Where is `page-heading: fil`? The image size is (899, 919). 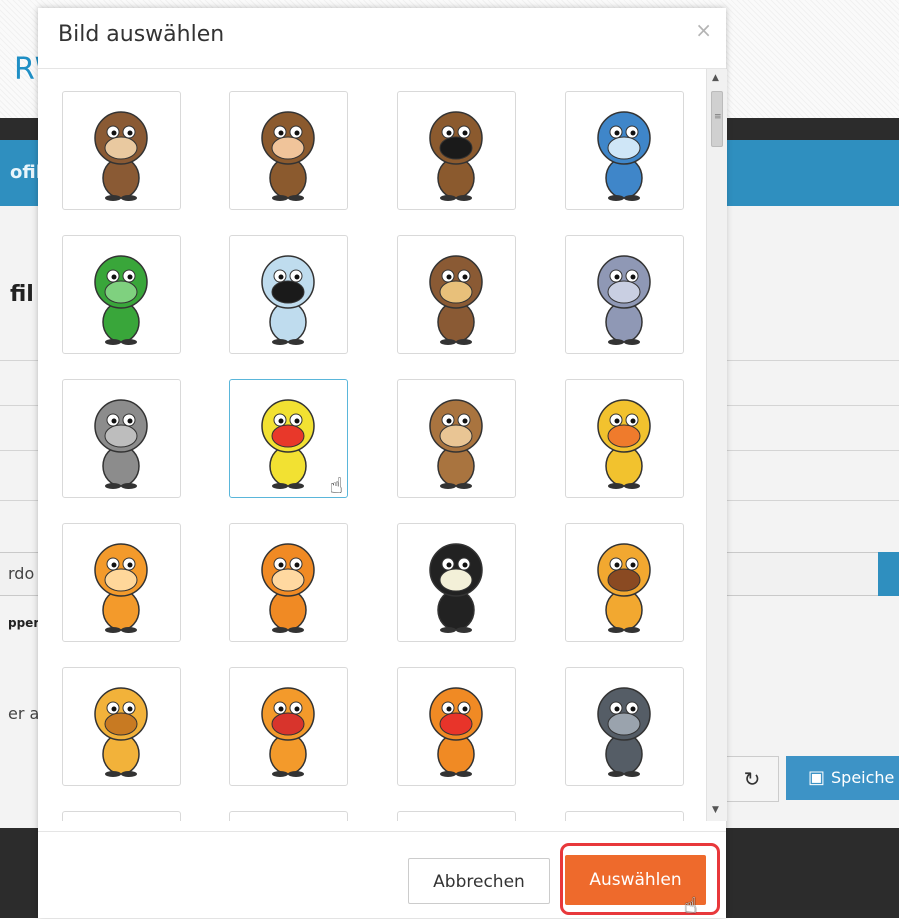
page-heading: fil is located at coordinates (22, 294).